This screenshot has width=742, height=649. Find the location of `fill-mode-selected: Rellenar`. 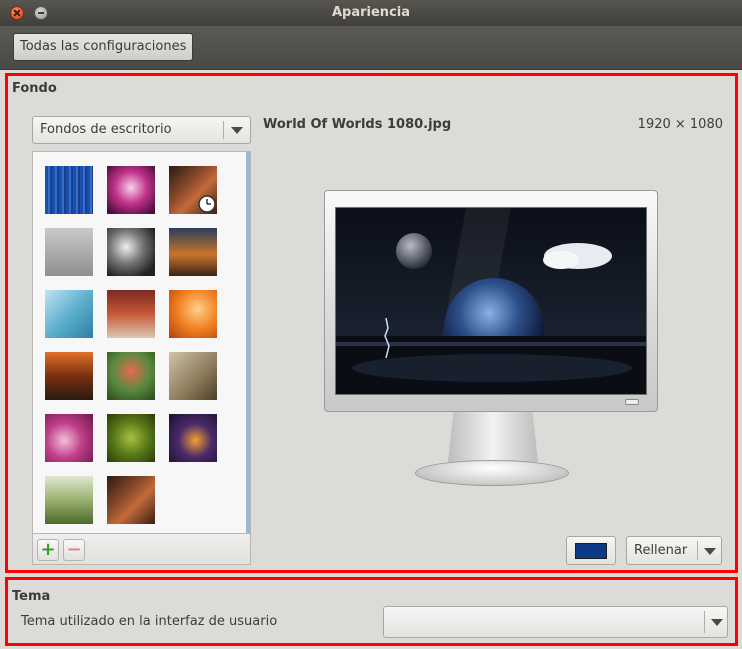

fill-mode-selected: Rellenar is located at coordinates (661, 550).